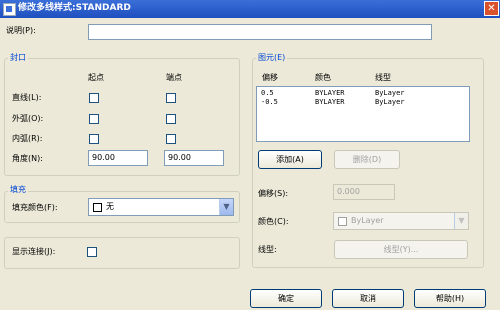  I want to click on description-label: 说明(P):, so click(21, 30).